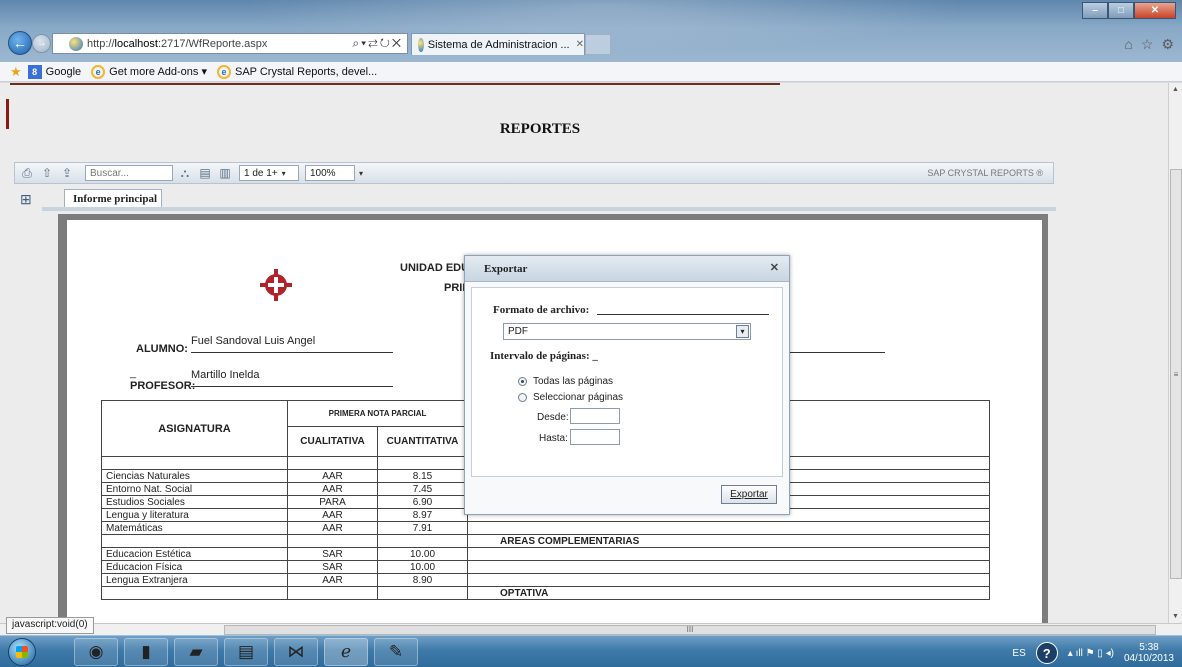 The width and height of the screenshot is (1182, 667). I want to click on cell-quant: 8.97, so click(422, 515).